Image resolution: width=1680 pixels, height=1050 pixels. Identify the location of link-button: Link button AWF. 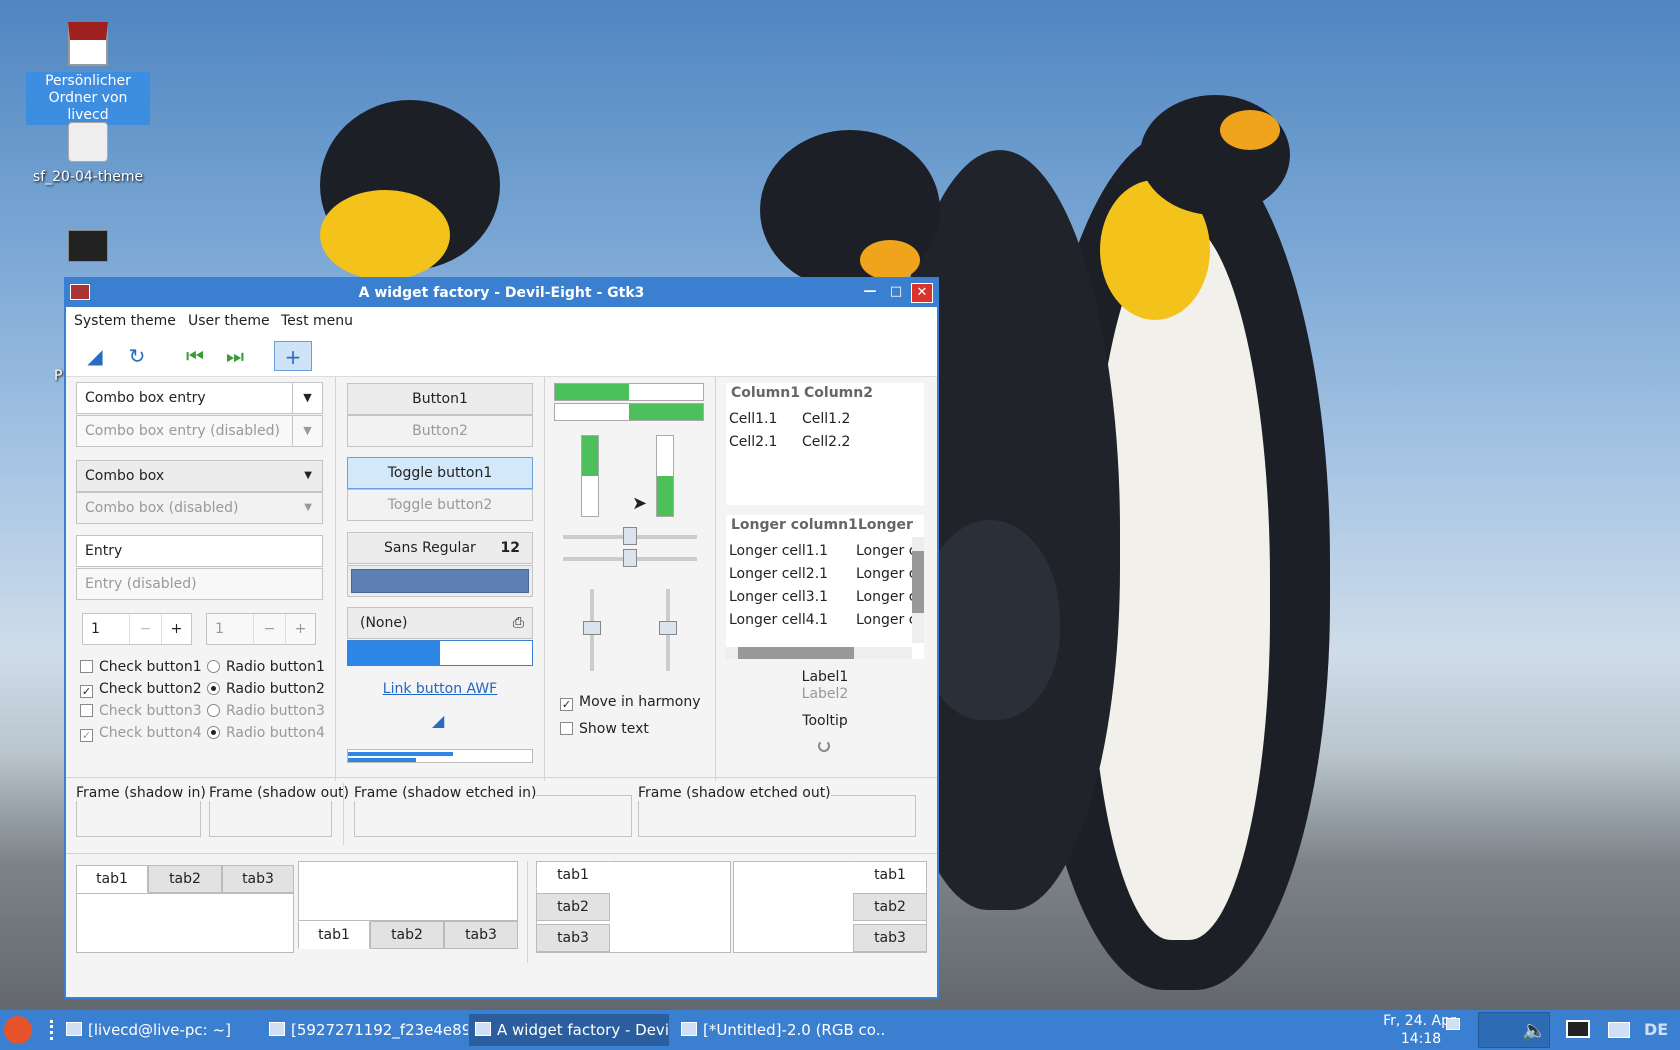
(440, 689).